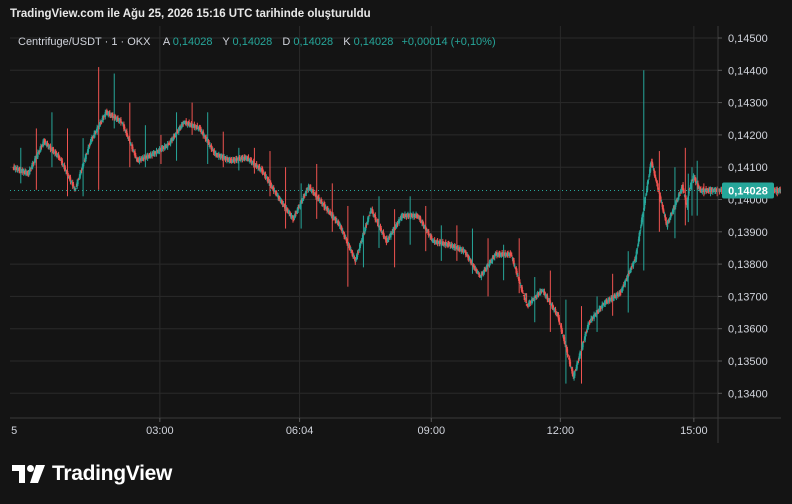  I want to click on tradingview-logo: TradingView, so click(92, 474).